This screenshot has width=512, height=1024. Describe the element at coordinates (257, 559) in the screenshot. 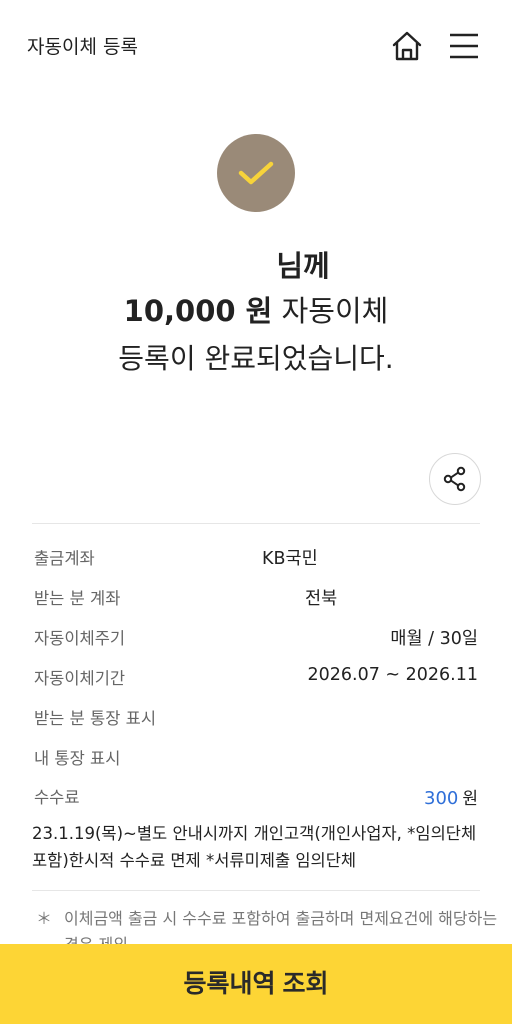

I see `detail-row-withdraw: 출금계좌 KB국민` at that location.